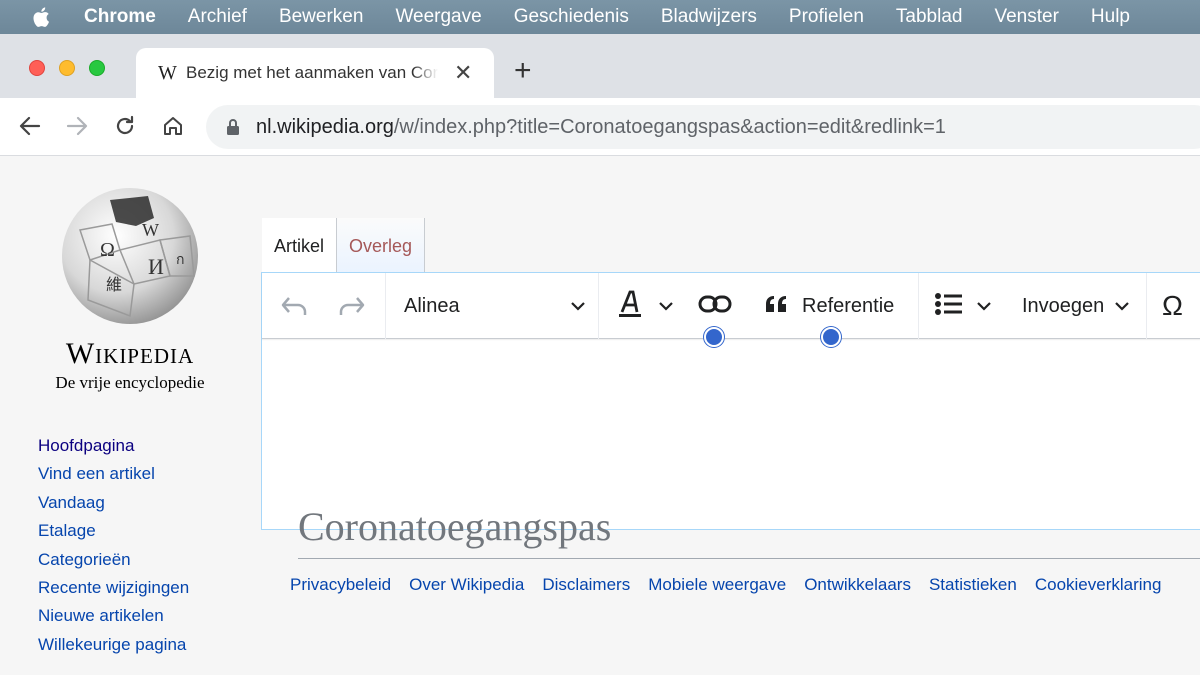 This screenshot has height=675, width=1200. Describe the element at coordinates (709, 17) in the screenshot. I see `menu-bladwijzers: Bladwijzers` at that location.